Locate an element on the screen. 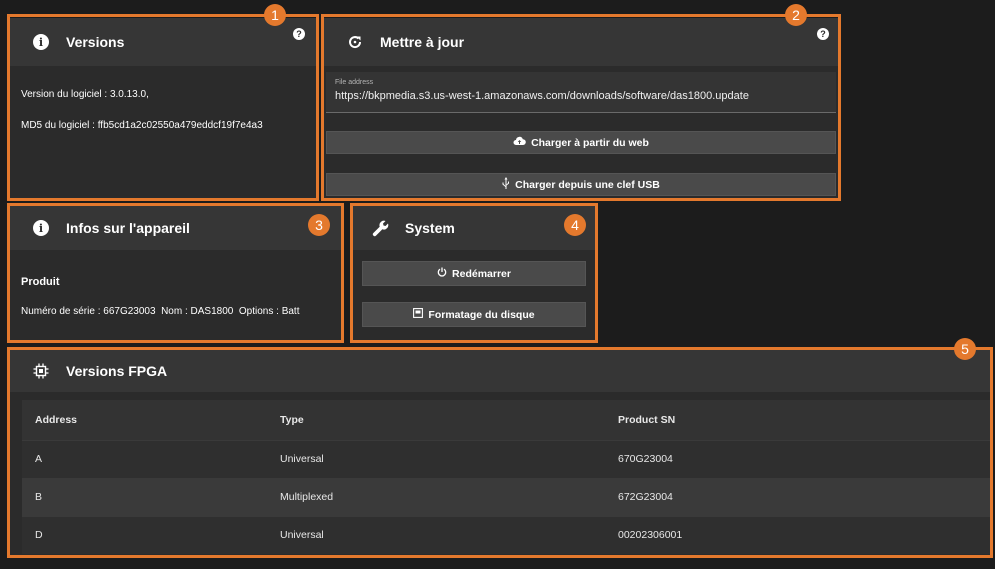 This screenshot has width=995, height=569. column-header-type: Type is located at coordinates (436, 420).